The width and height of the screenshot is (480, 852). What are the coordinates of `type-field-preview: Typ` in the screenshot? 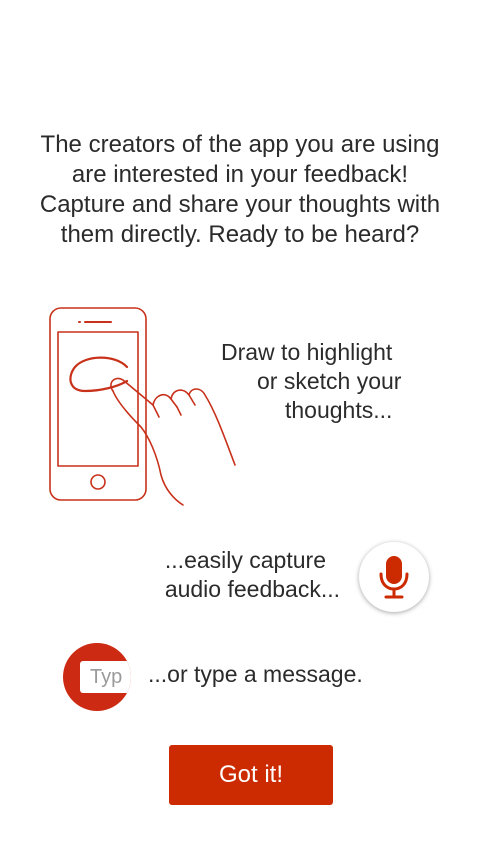 It's located at (105, 677).